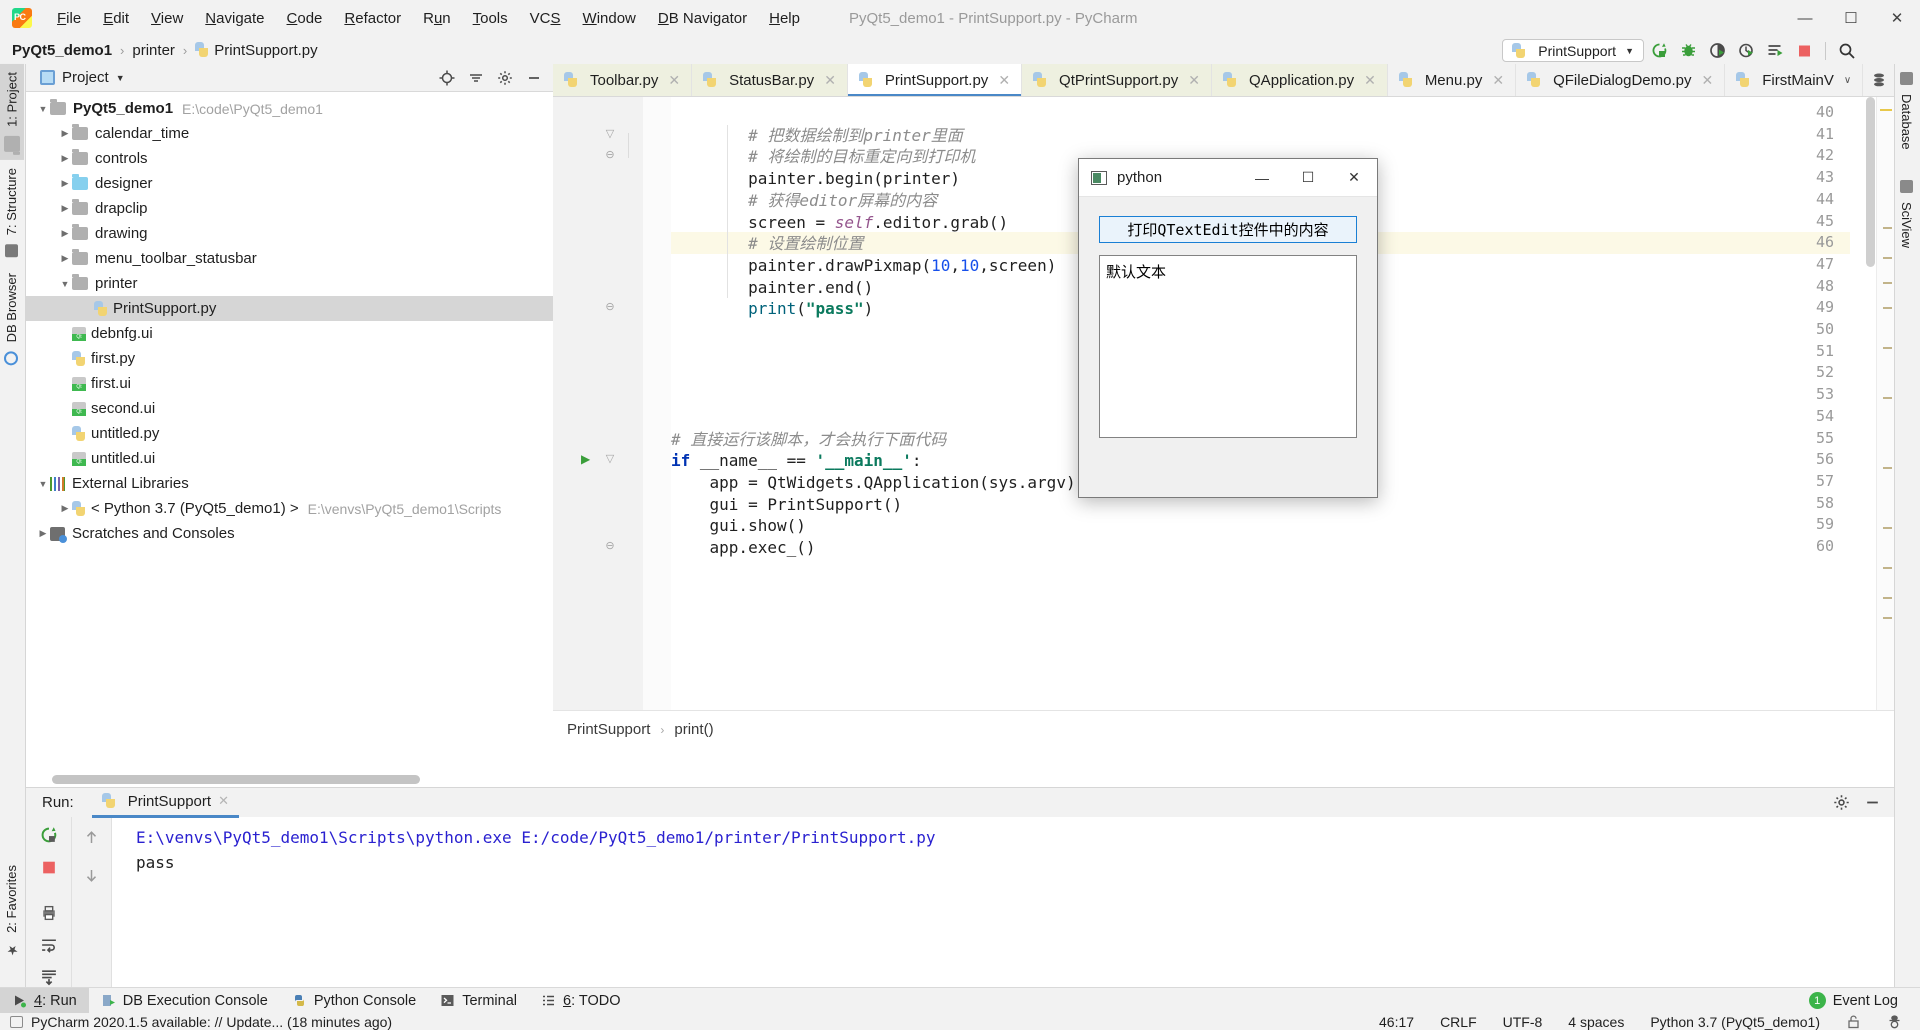 Image resolution: width=1920 pixels, height=1030 pixels. I want to click on tree-node: second.ui, so click(289, 408).